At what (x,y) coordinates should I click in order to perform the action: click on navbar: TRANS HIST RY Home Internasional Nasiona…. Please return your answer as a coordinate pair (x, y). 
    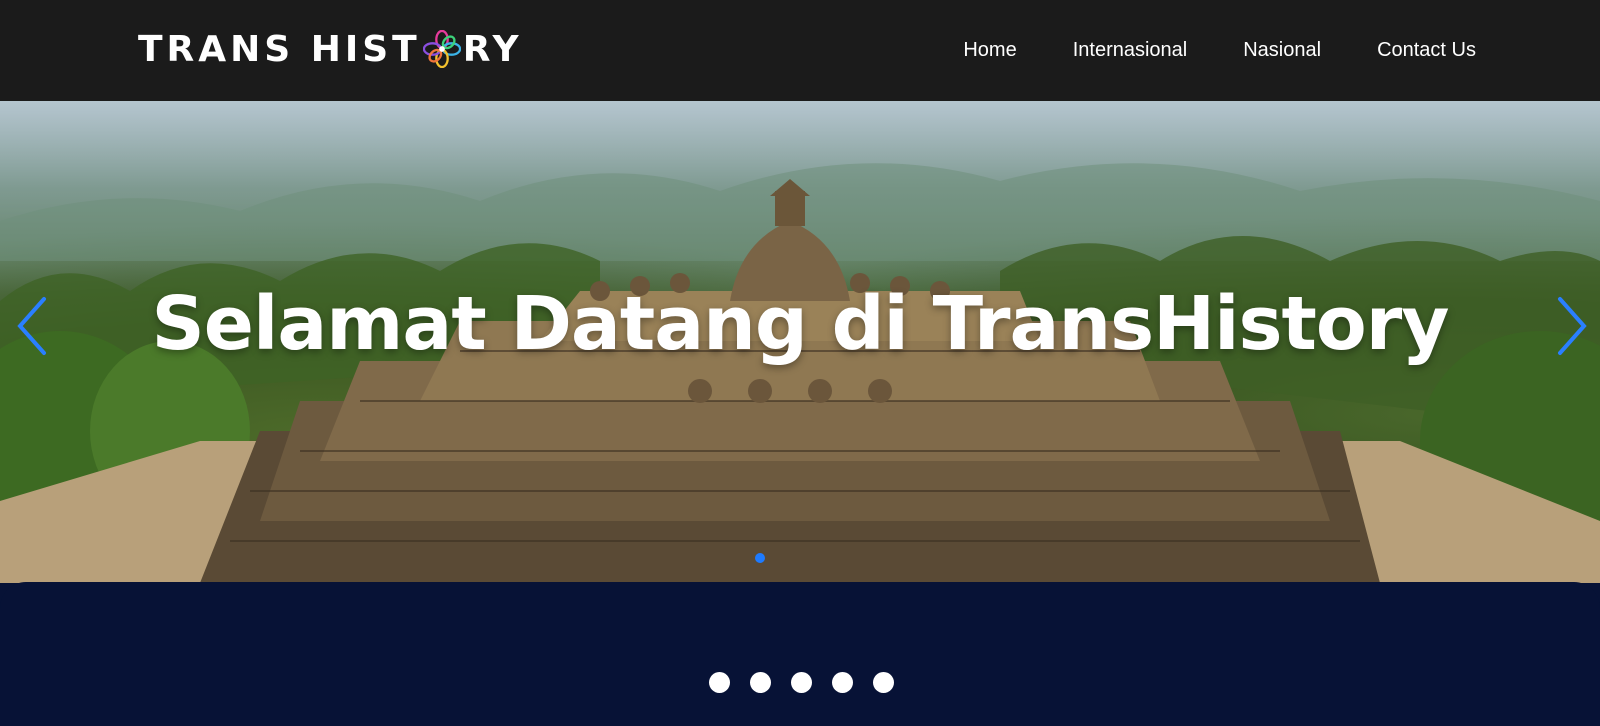
    Looking at the image, I should click on (800, 50).